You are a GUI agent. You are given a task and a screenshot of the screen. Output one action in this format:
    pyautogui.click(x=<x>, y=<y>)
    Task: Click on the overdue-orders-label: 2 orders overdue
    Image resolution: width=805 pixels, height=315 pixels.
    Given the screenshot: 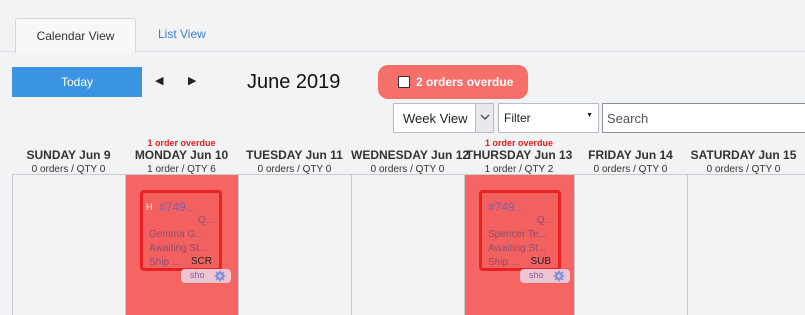 What is the action you would take?
    pyautogui.click(x=465, y=82)
    